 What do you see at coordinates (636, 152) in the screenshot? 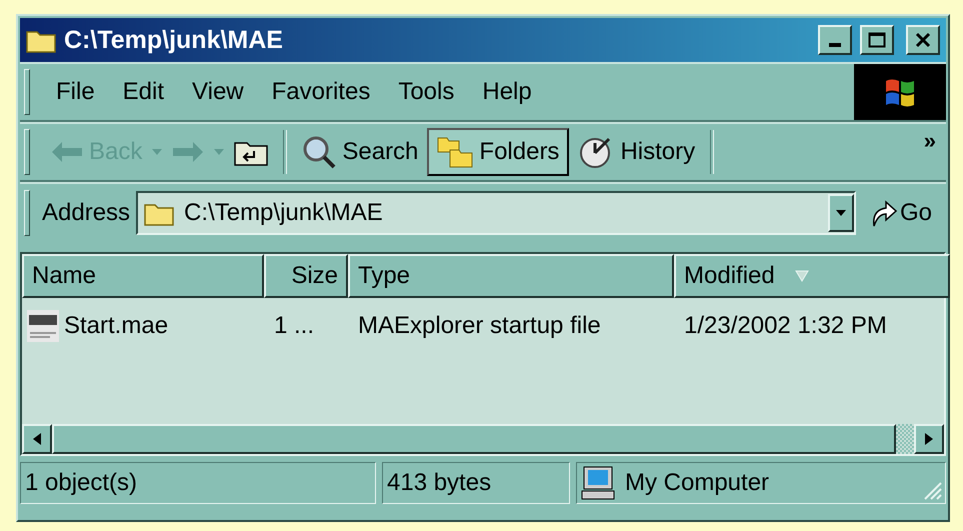
I see `history-button: History` at bounding box center [636, 152].